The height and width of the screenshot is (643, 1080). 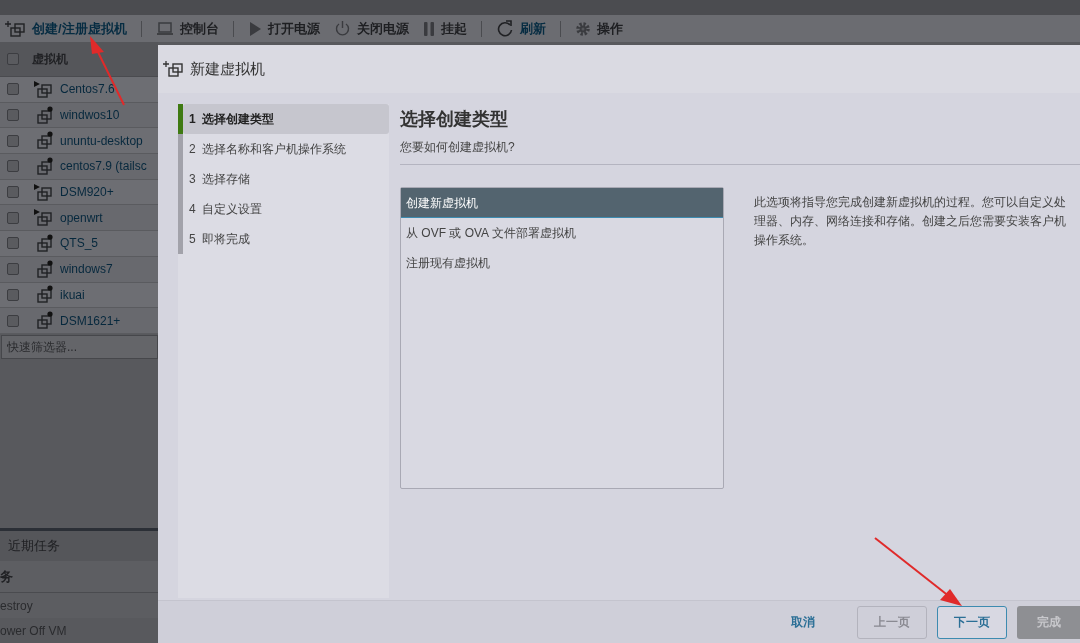 What do you see at coordinates (520, 28) in the screenshot?
I see `toolbar-button: 刷新` at bounding box center [520, 28].